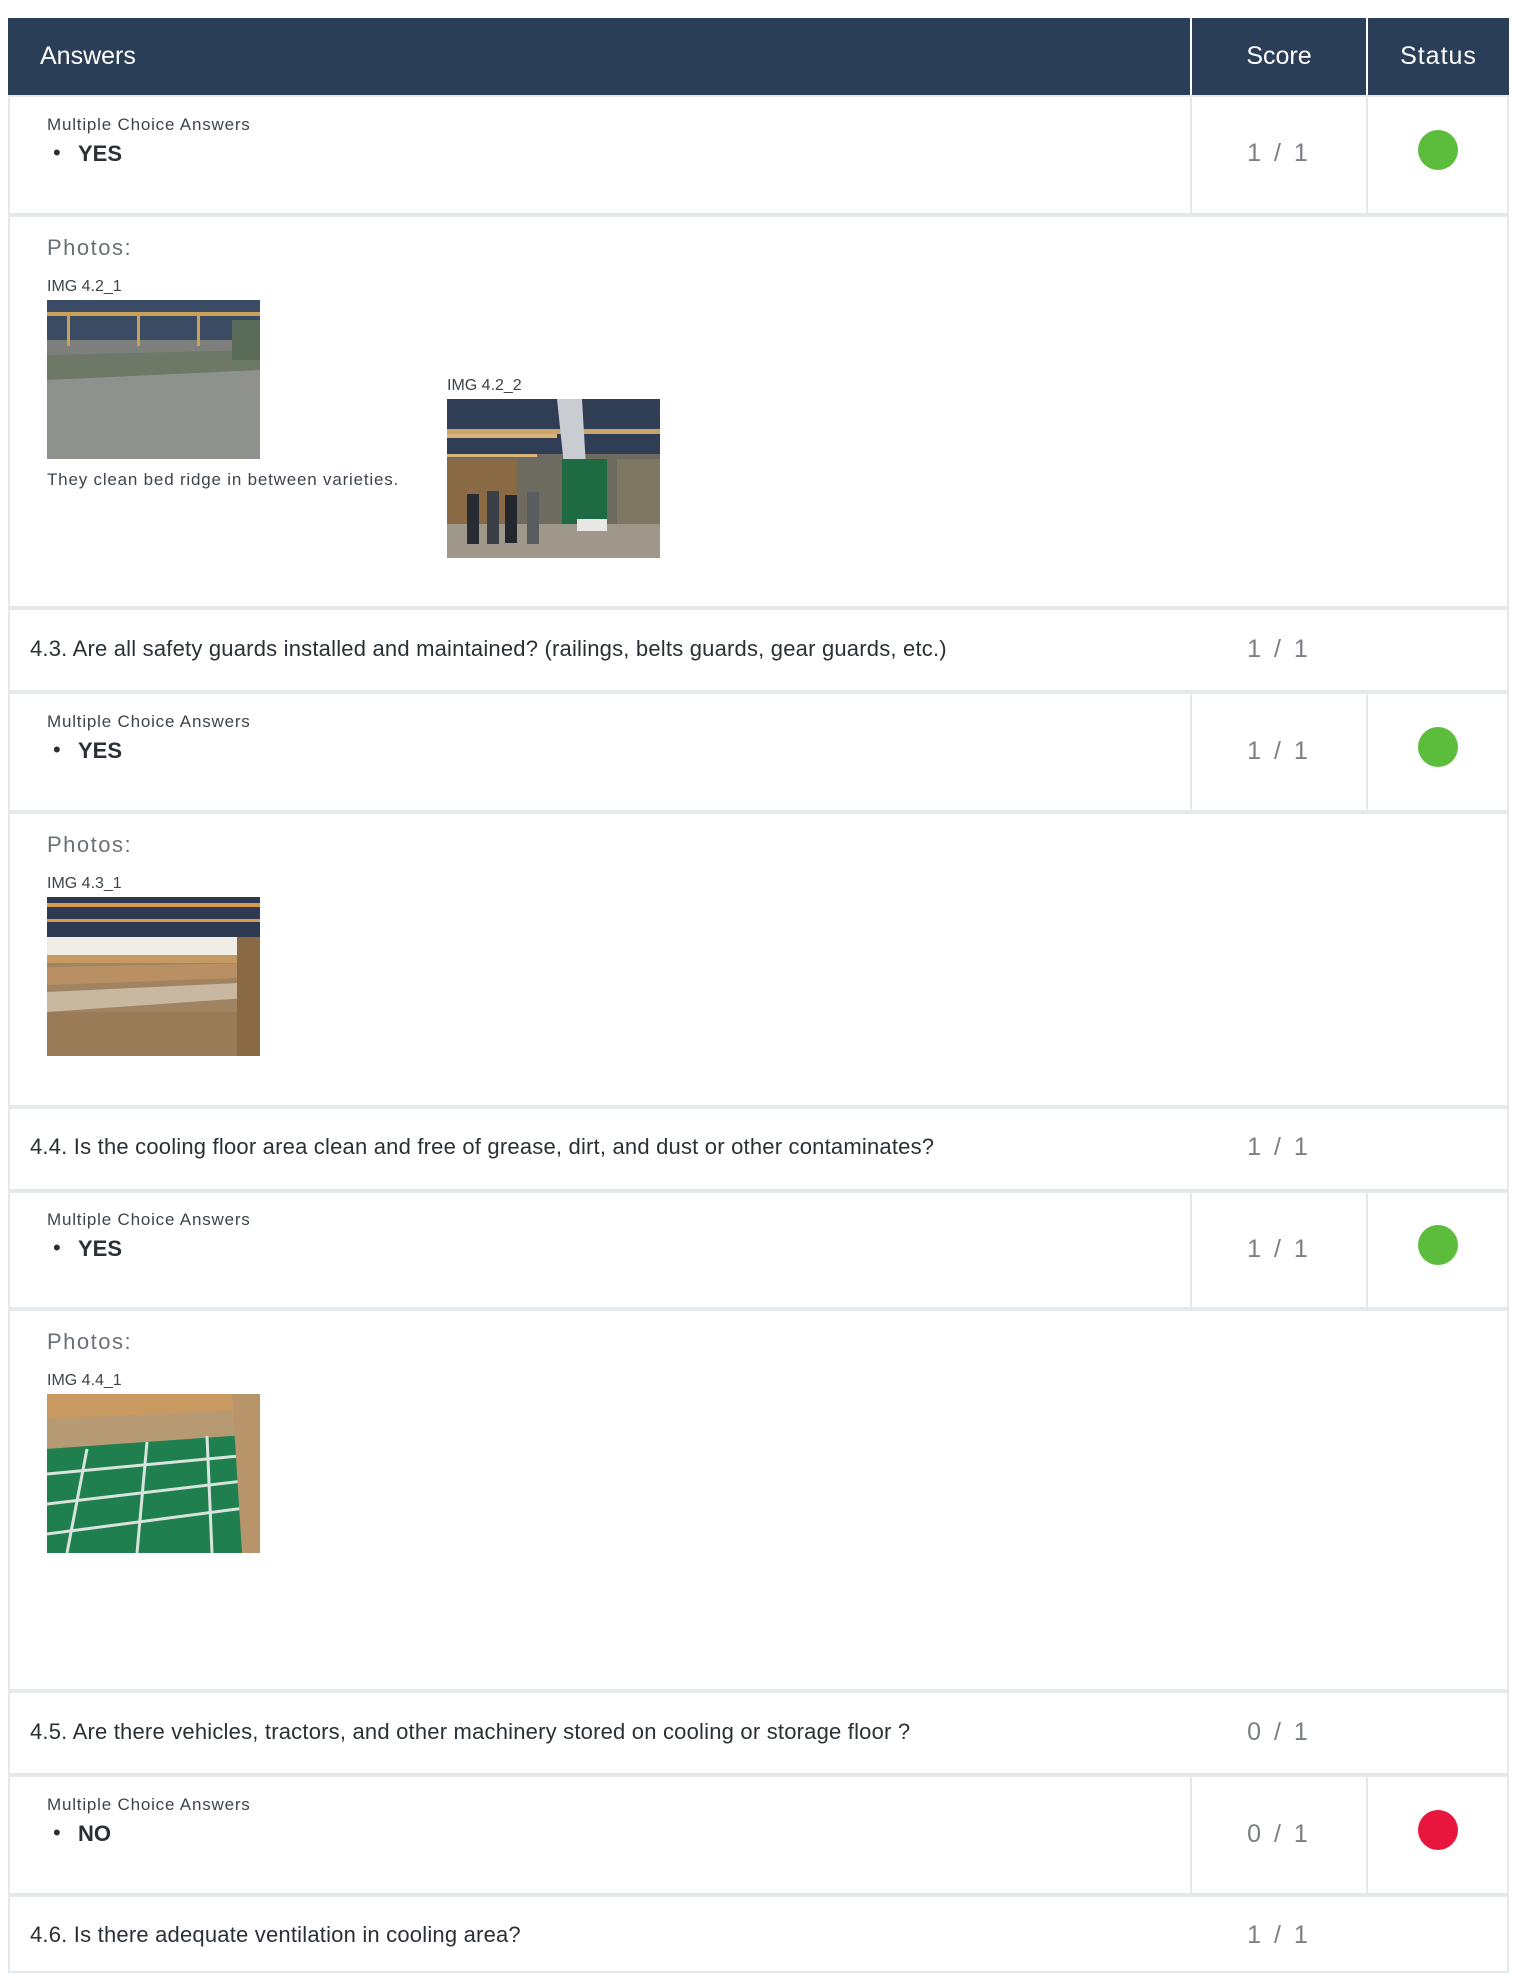 This screenshot has height=1973, width=1515. Describe the element at coordinates (88, 56) in the screenshot. I see `answers-column-header: Answers` at that location.